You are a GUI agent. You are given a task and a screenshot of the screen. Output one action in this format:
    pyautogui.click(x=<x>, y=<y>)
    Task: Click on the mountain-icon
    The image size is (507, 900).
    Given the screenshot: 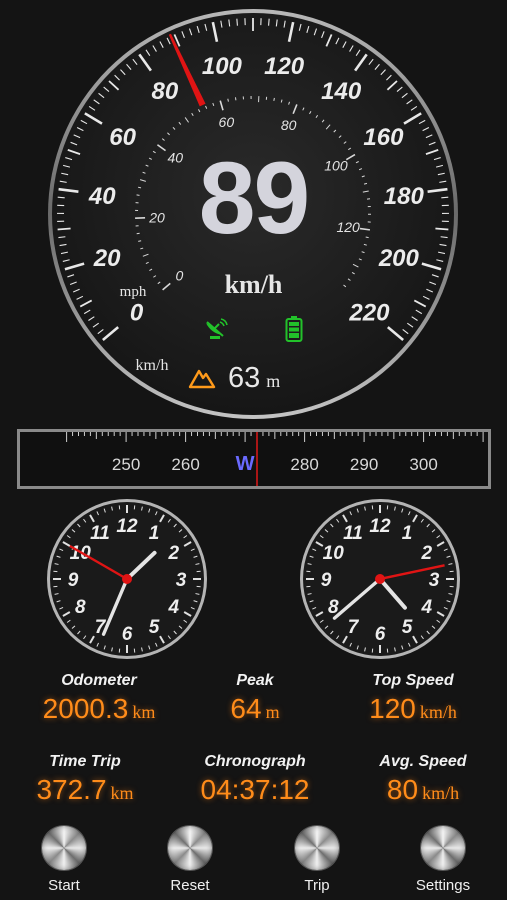 What is the action you would take?
    pyautogui.click(x=202, y=379)
    